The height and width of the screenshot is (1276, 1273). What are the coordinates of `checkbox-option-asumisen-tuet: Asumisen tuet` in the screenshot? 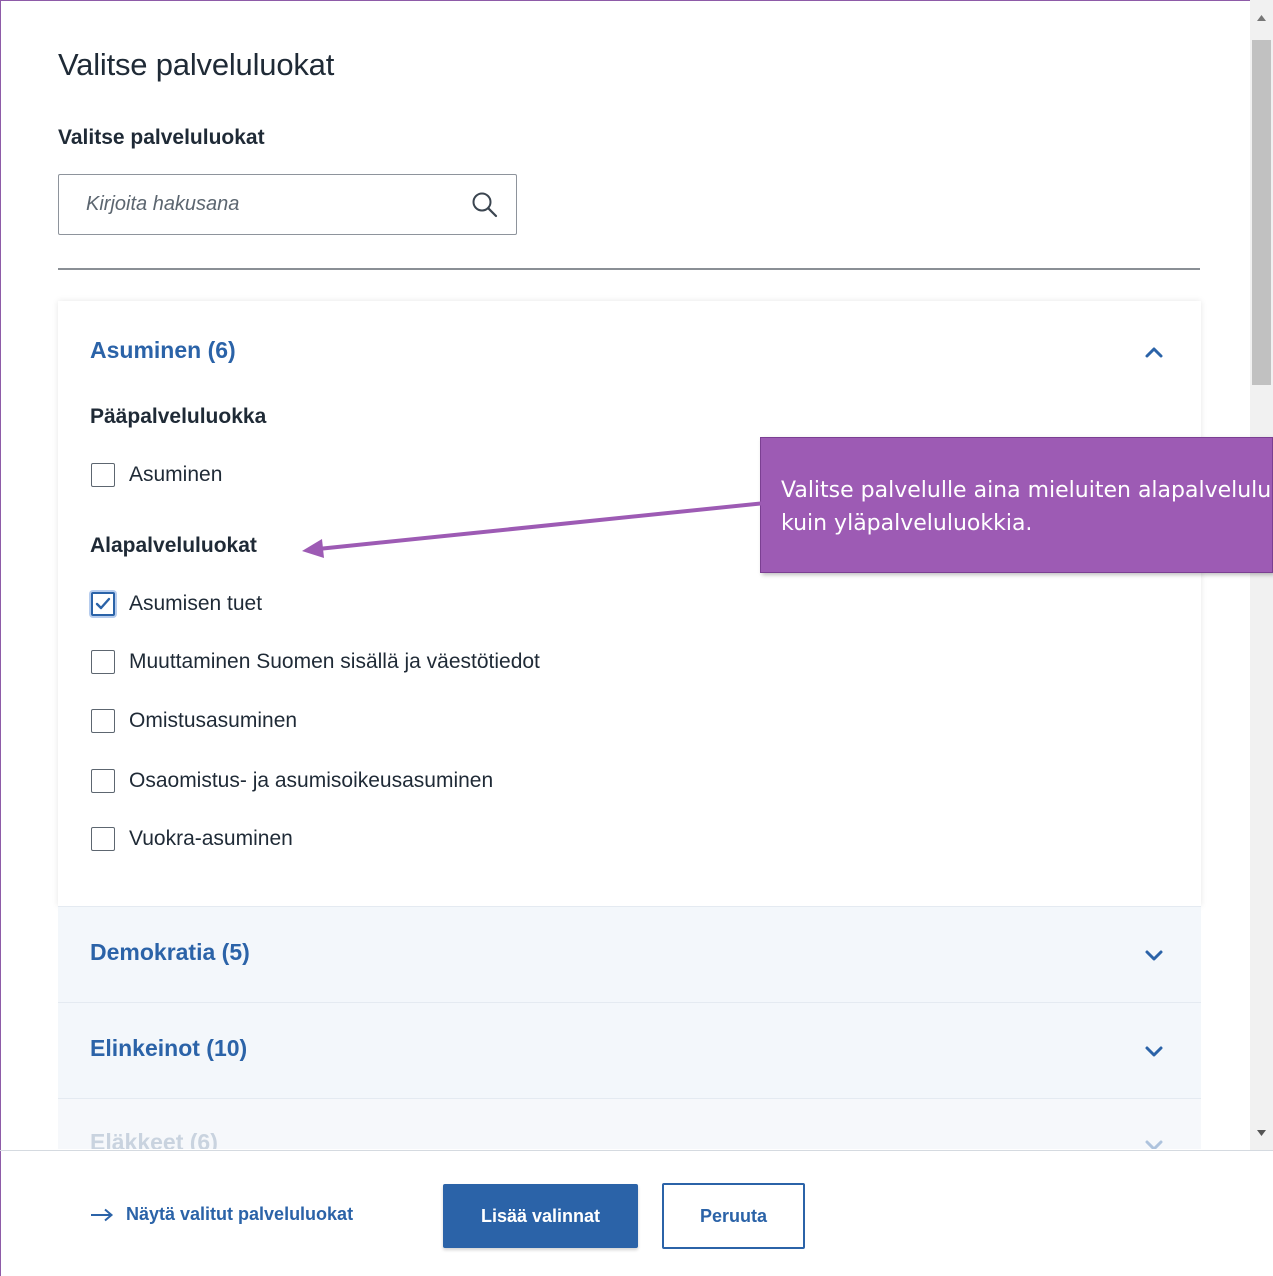 It's located at (176, 604).